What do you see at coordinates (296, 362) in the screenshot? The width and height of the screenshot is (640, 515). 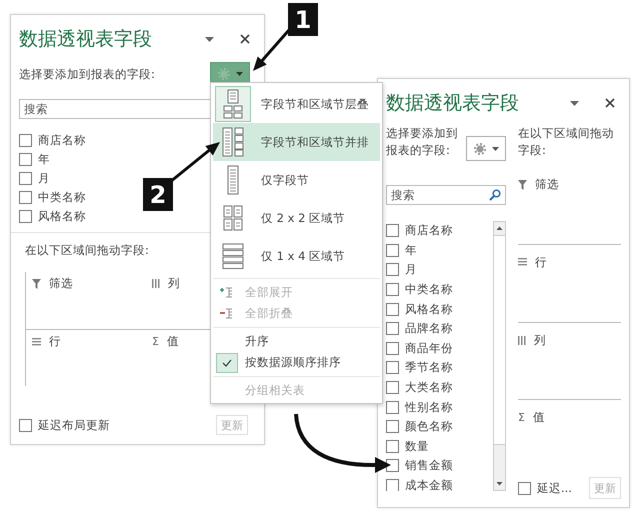 I see `menu-item: 按数据源顺序排序` at bounding box center [296, 362].